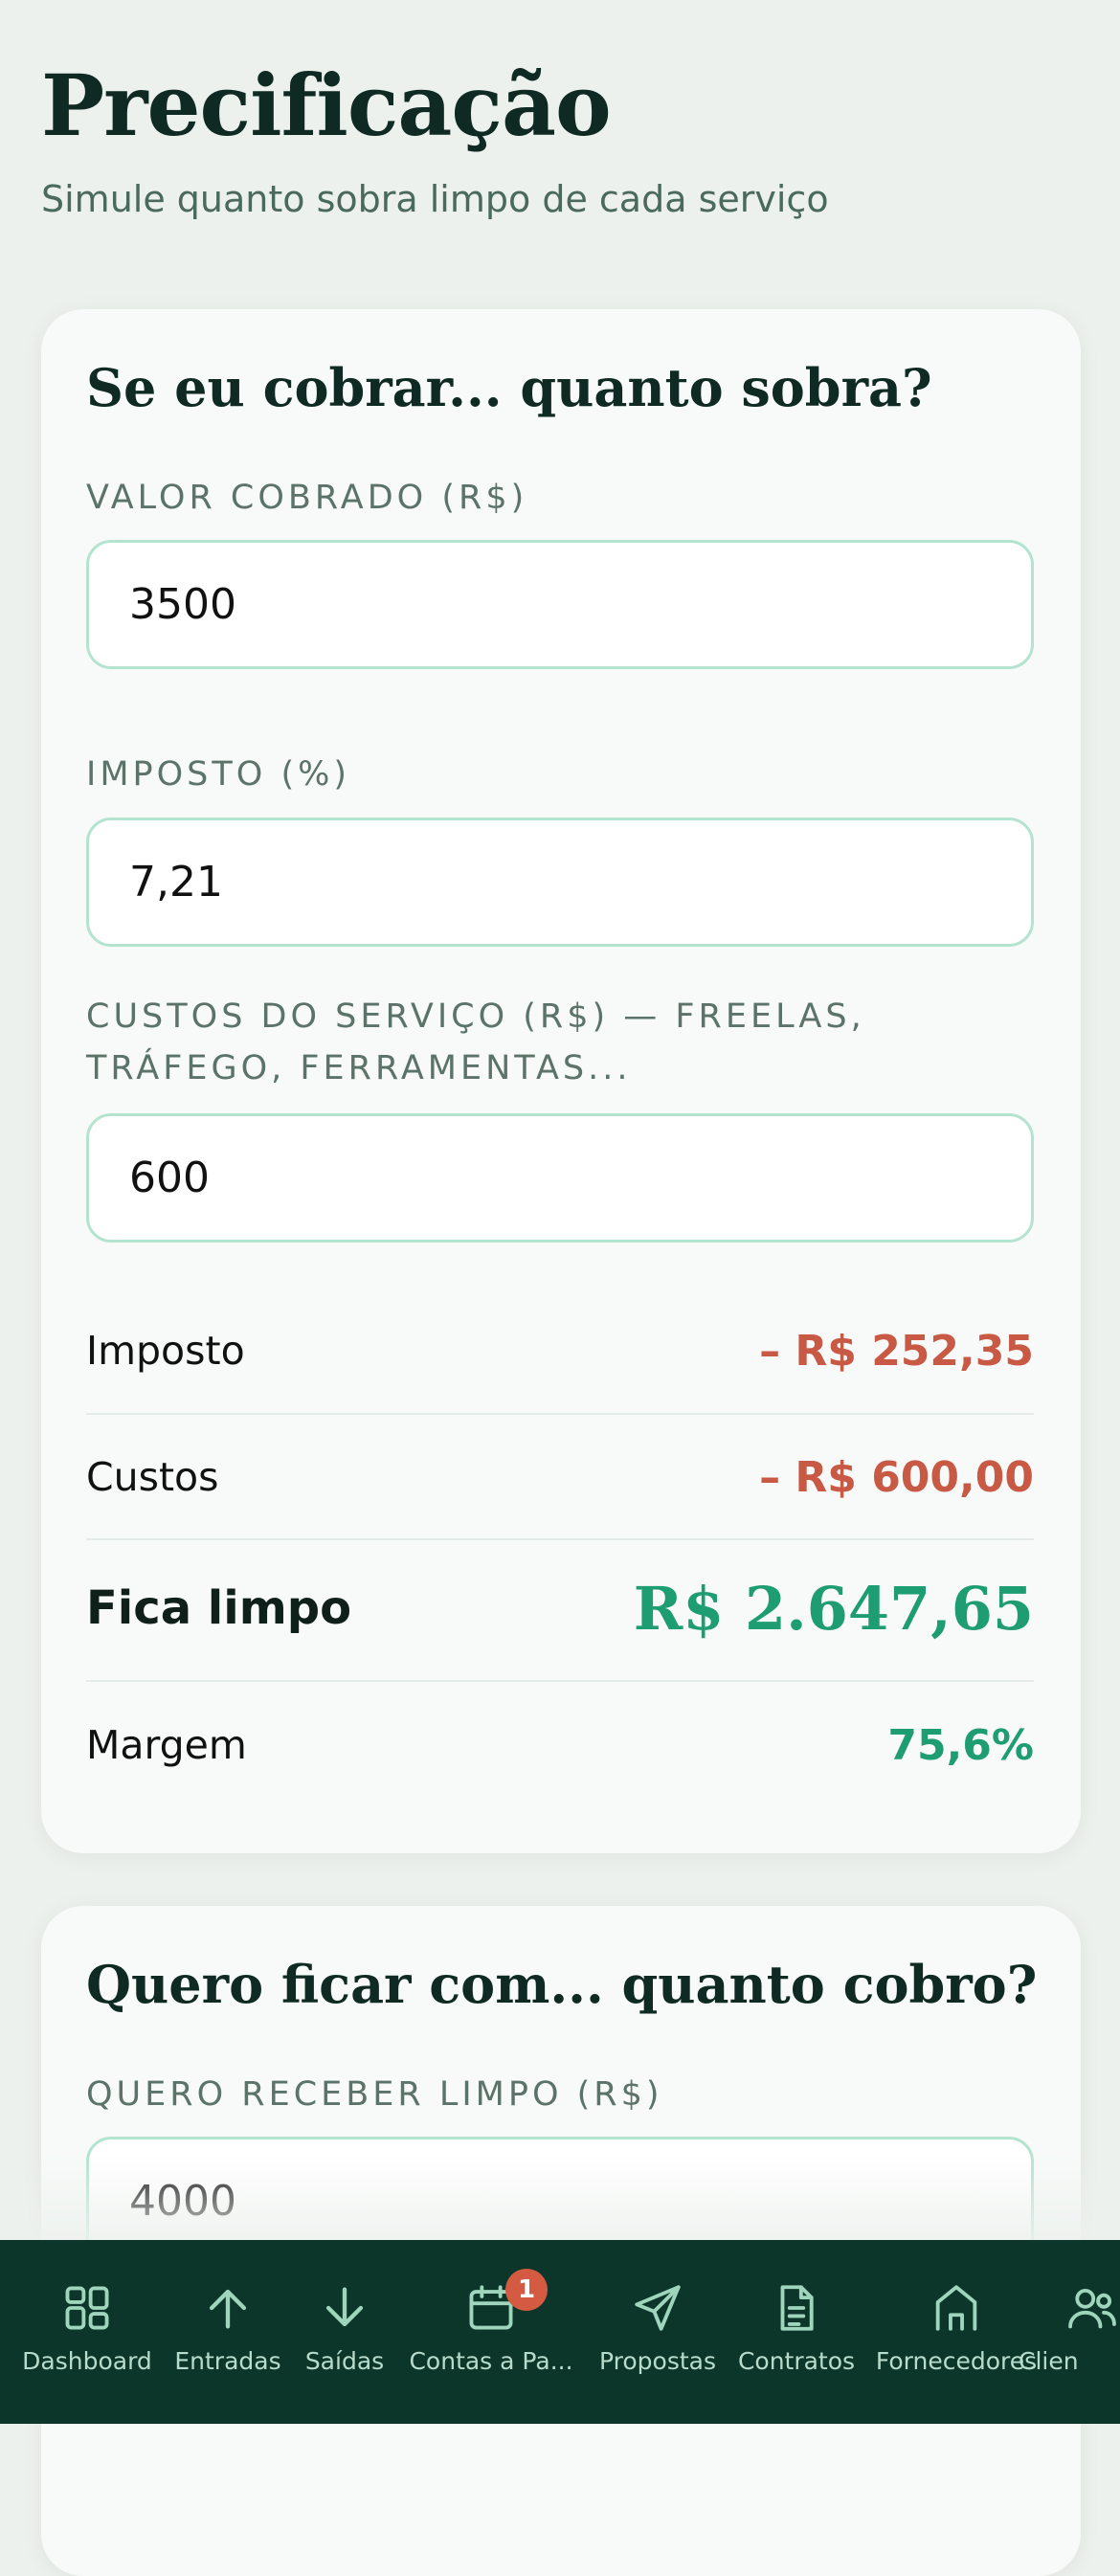  Describe the element at coordinates (560, 1746) in the screenshot. I see `margin-result-row: Margem 75,6%` at that location.